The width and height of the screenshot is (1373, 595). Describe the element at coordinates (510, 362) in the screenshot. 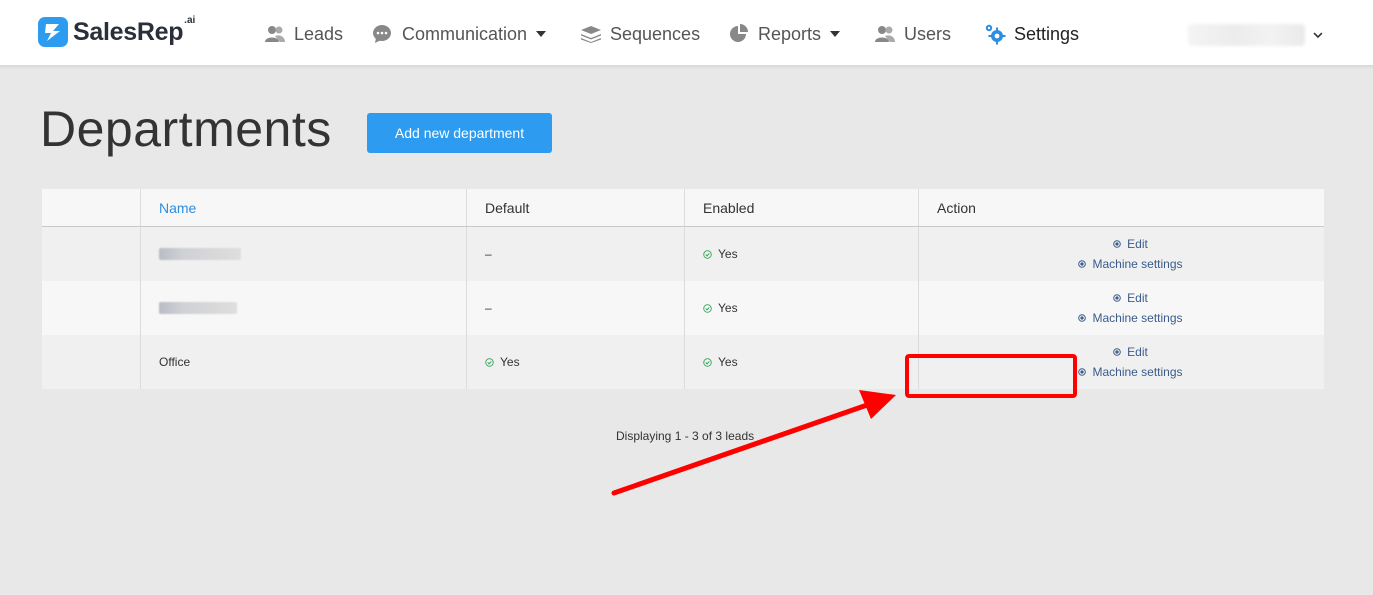

I see `default-value: Yes` at that location.